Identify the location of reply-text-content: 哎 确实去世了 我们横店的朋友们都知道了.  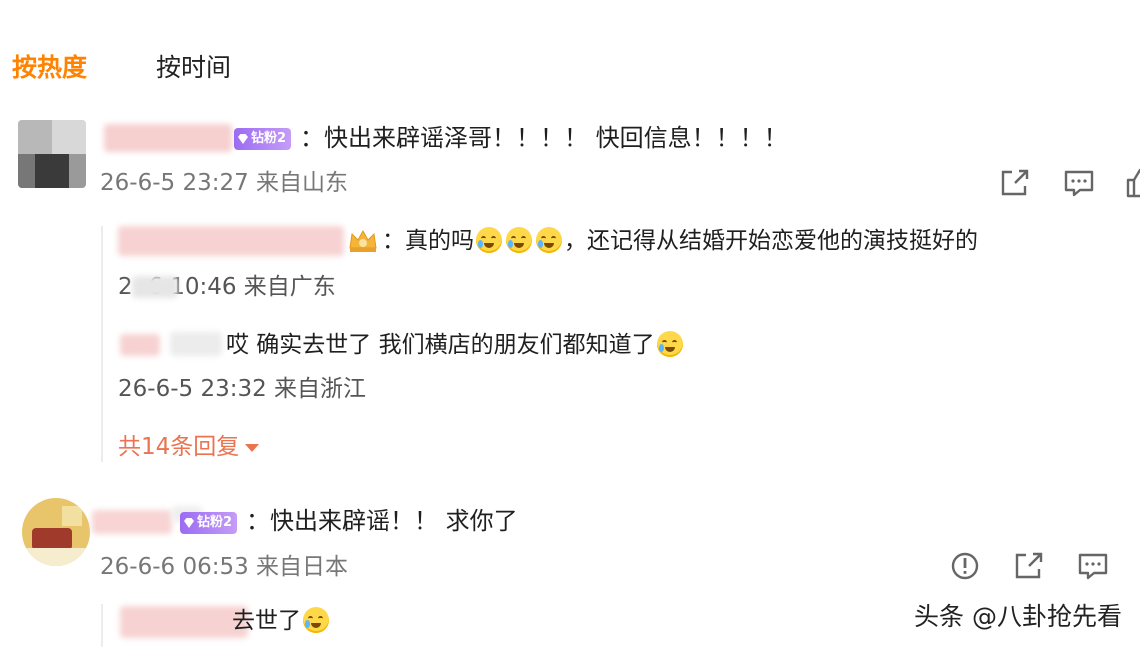
(440, 345).